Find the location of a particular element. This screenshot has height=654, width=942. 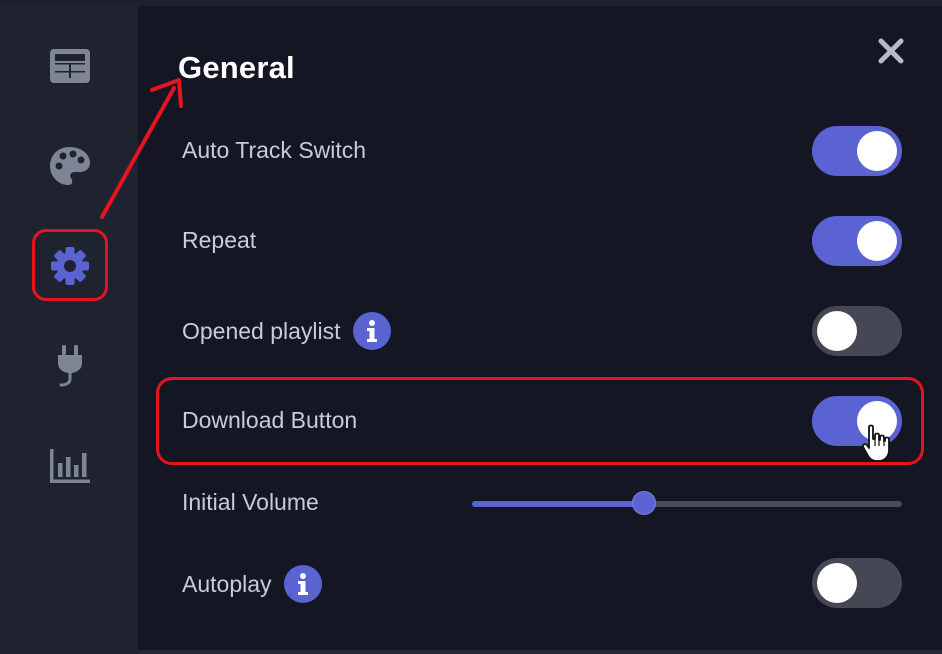

sidebar-item-layout is located at coordinates (69, 66).